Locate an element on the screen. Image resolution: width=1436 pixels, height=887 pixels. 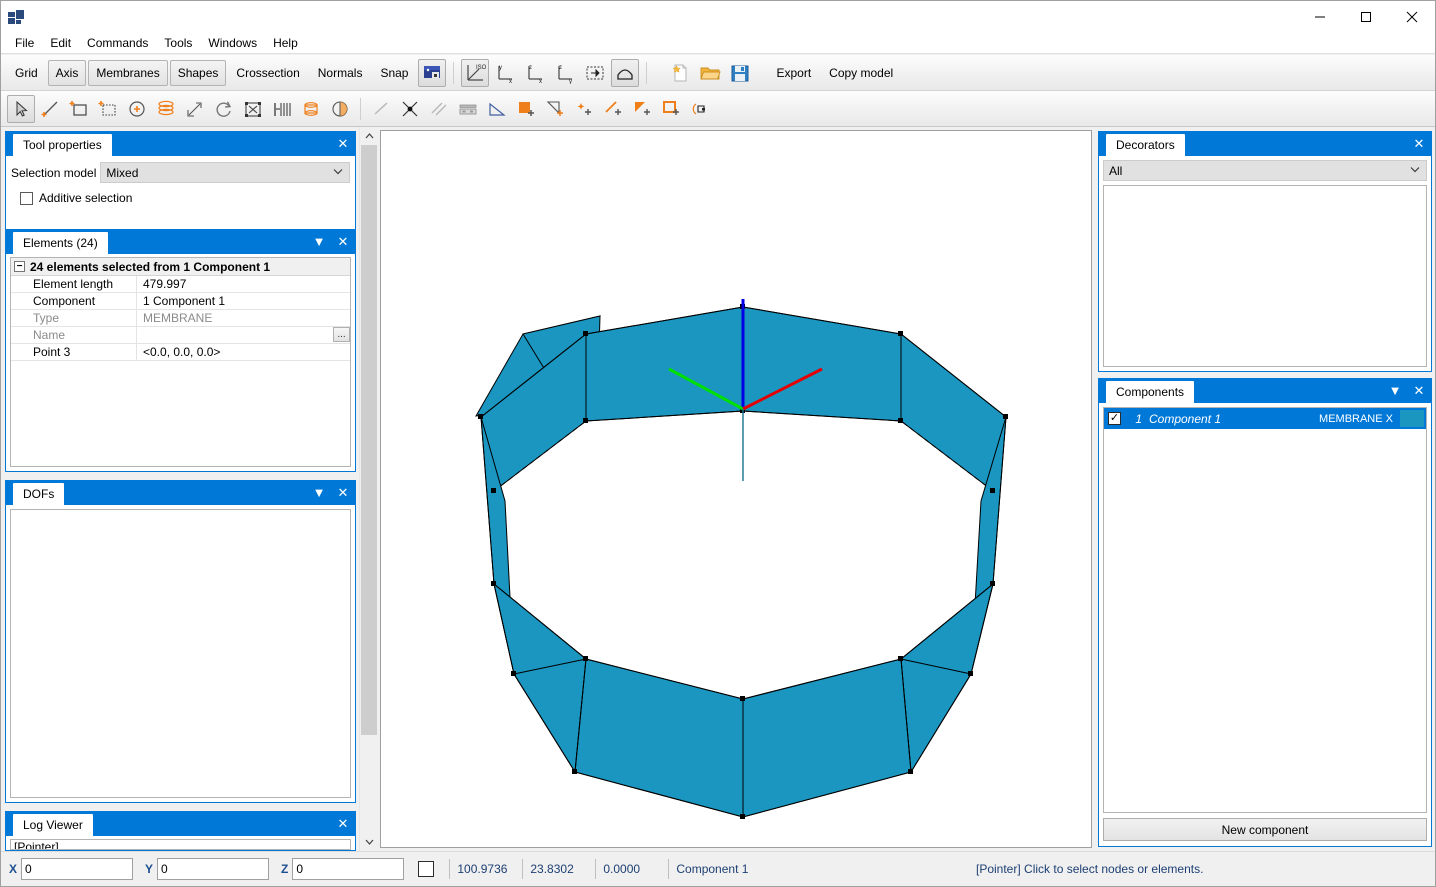
angle-icon is located at coordinates (497, 109).